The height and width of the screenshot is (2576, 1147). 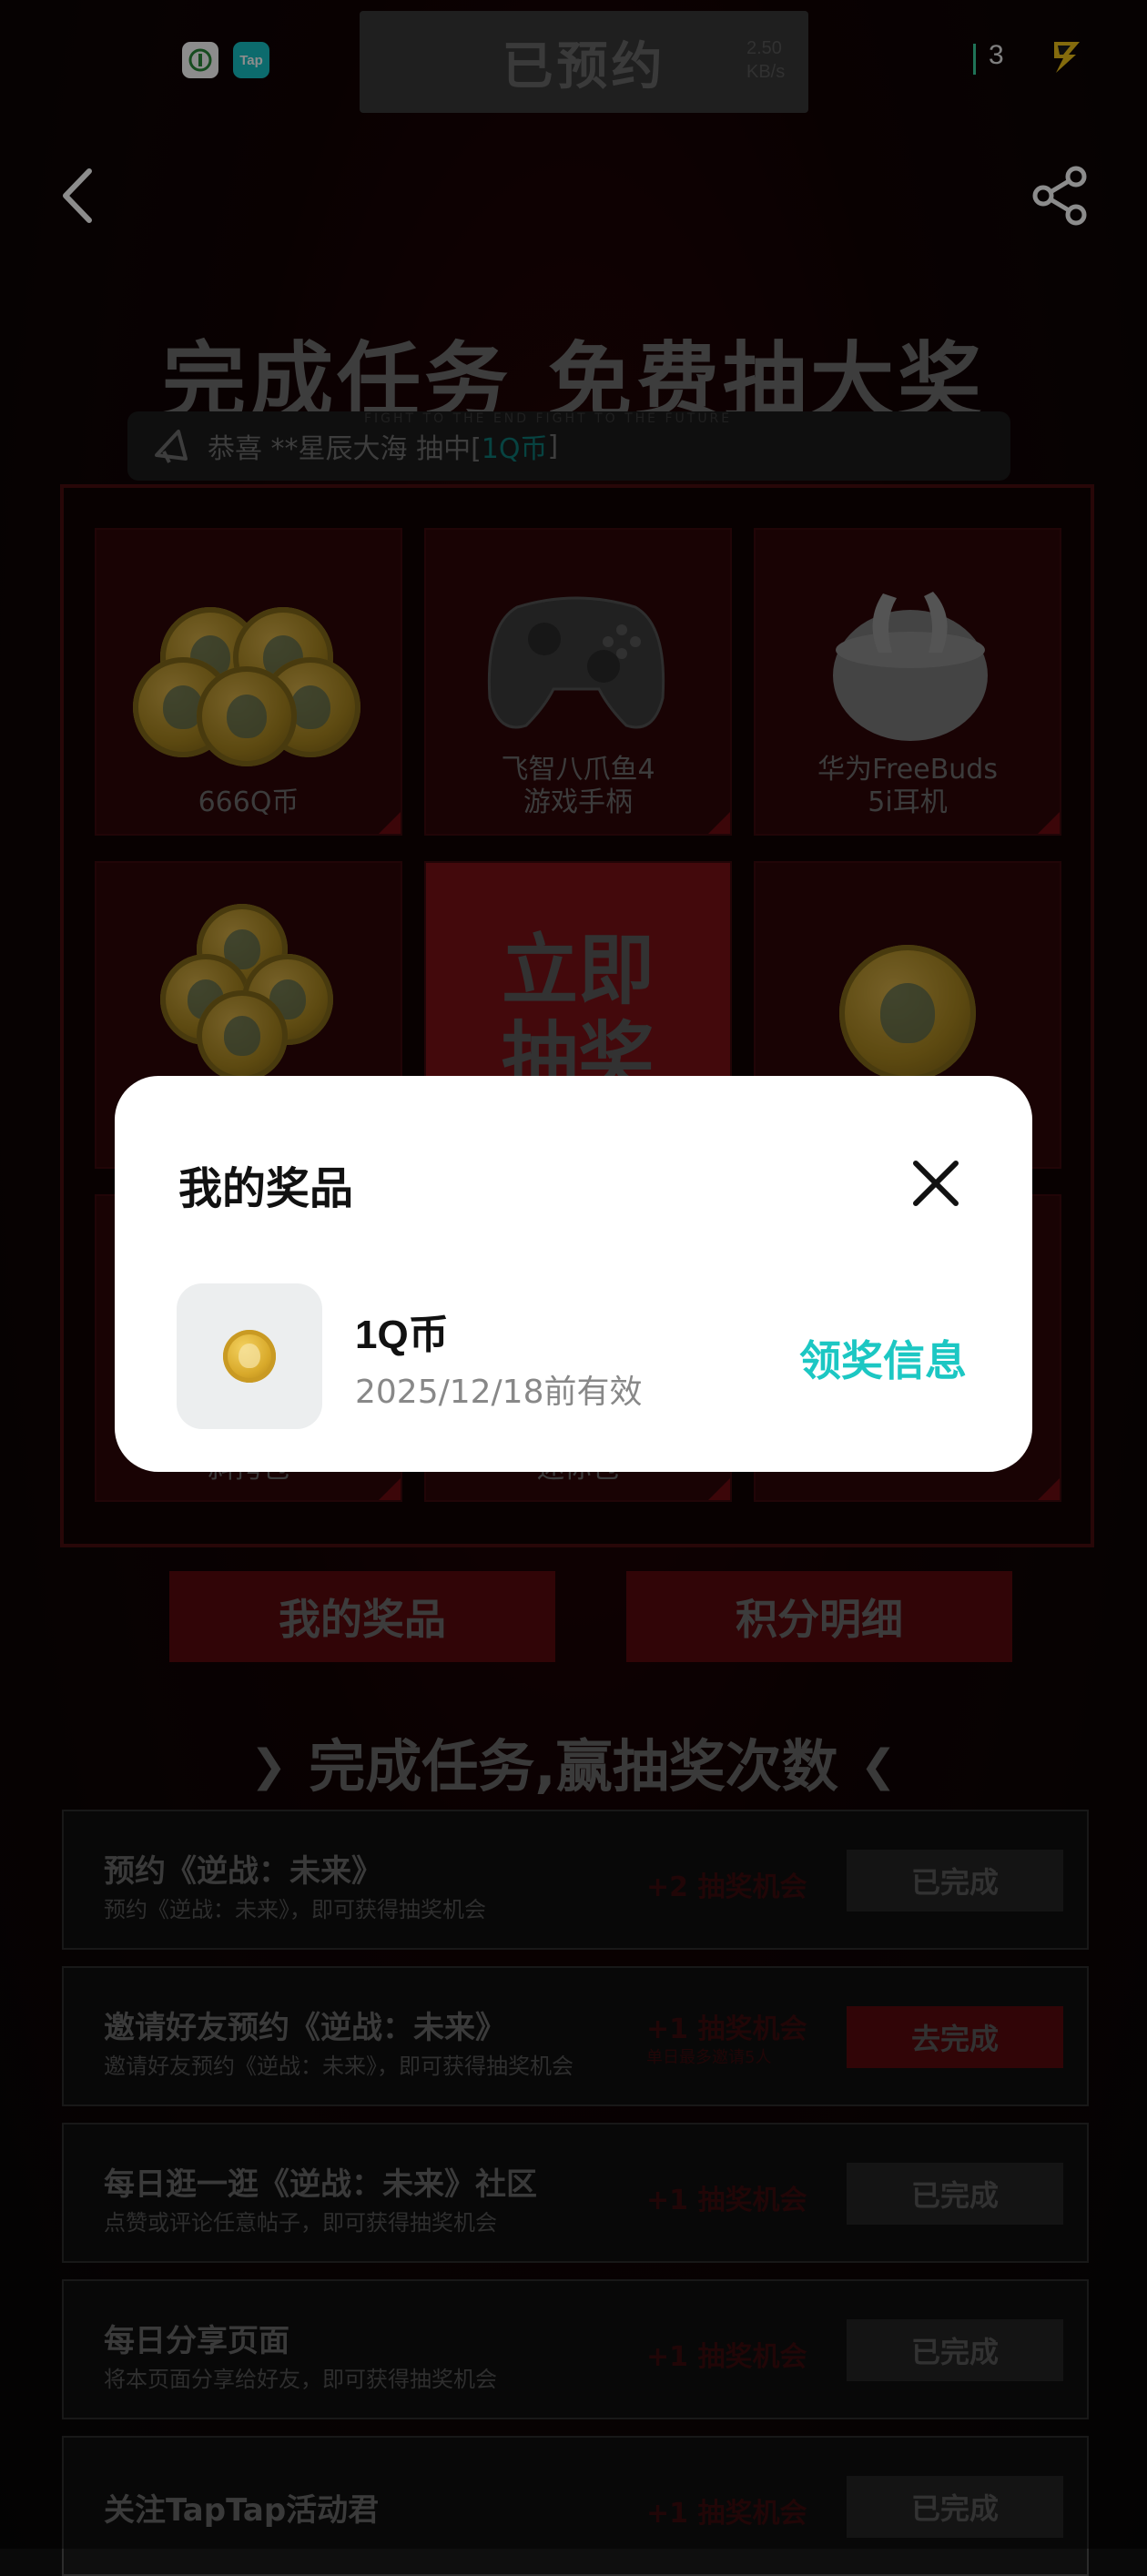 What do you see at coordinates (382, 1335) in the screenshot?
I see `prize-name-amount: 1Q` at bounding box center [382, 1335].